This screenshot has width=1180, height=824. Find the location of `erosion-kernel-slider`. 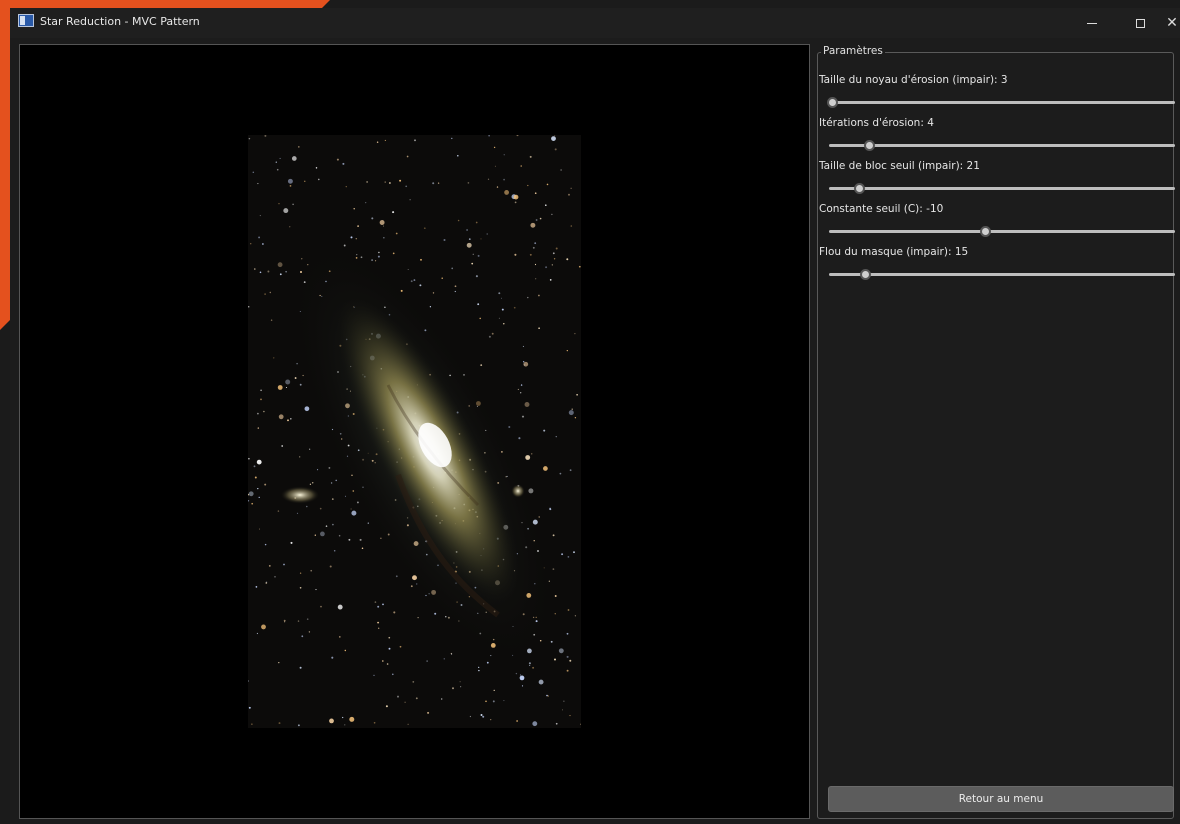

erosion-kernel-slider is located at coordinates (1001, 102).